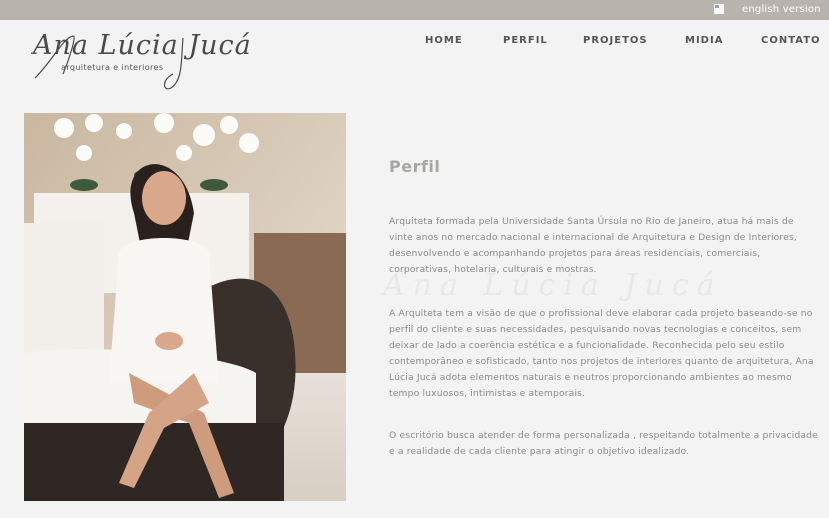  What do you see at coordinates (781, 9) in the screenshot?
I see `english-version-link: english version` at bounding box center [781, 9].